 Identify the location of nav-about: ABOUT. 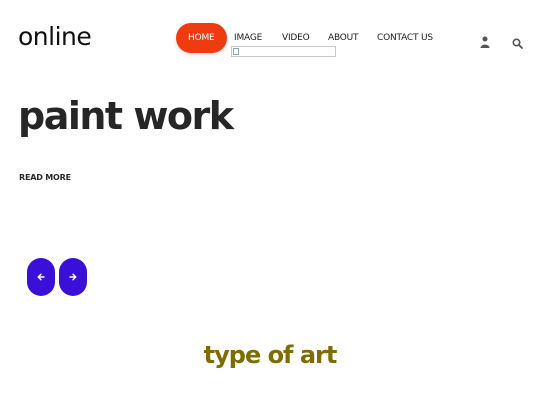
(343, 38).